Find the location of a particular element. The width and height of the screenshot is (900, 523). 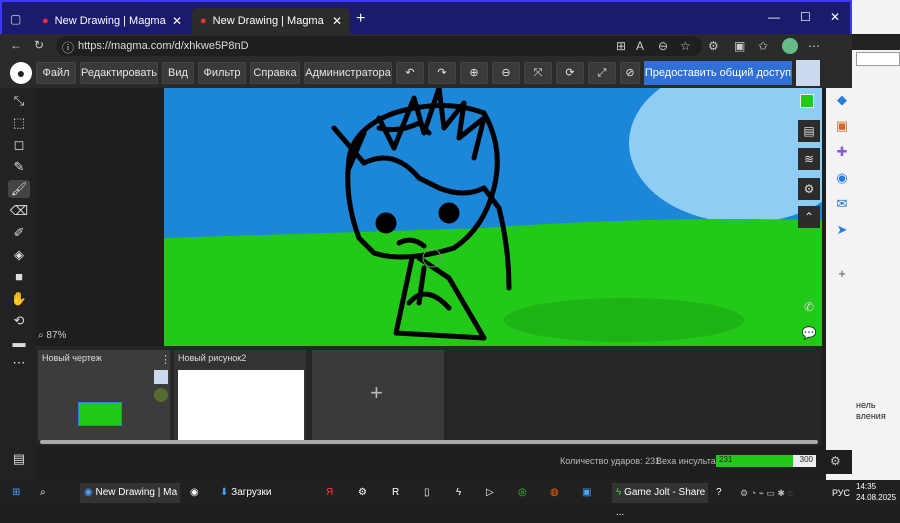

copilot-icon: ◉ is located at coordinates (842, 178).